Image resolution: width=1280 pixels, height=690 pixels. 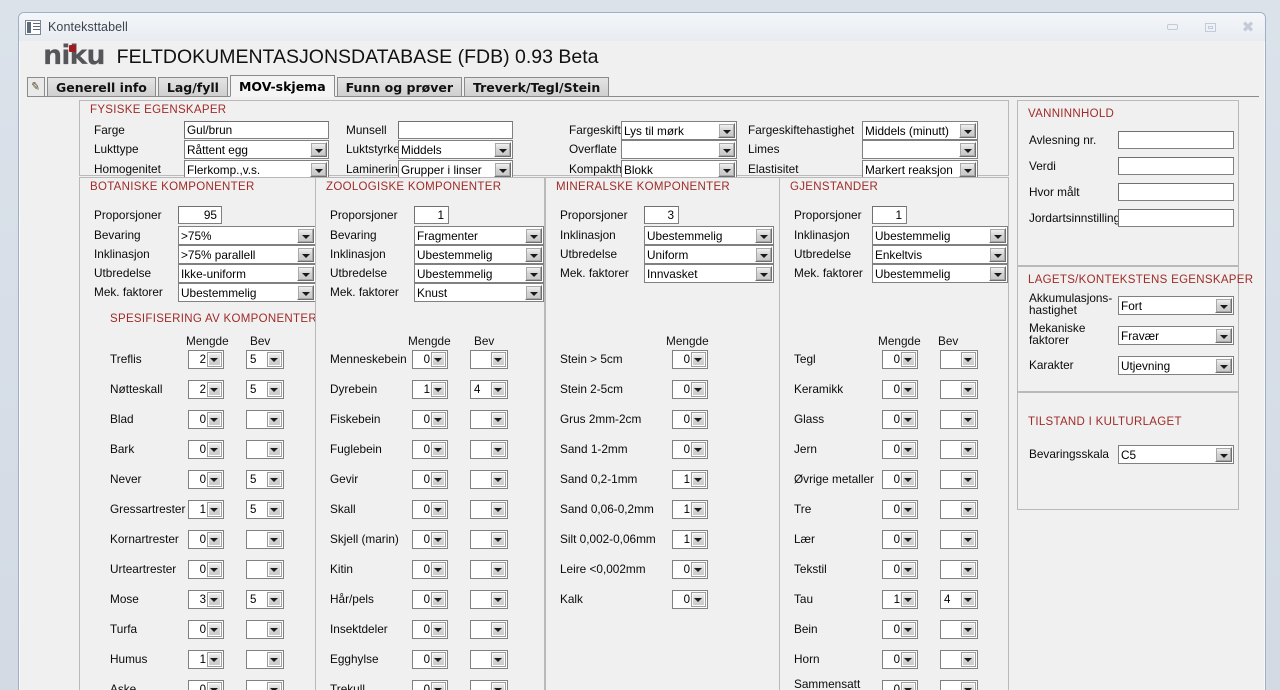 What do you see at coordinates (36, 86) in the screenshot?
I see `pin-icon` at bounding box center [36, 86].